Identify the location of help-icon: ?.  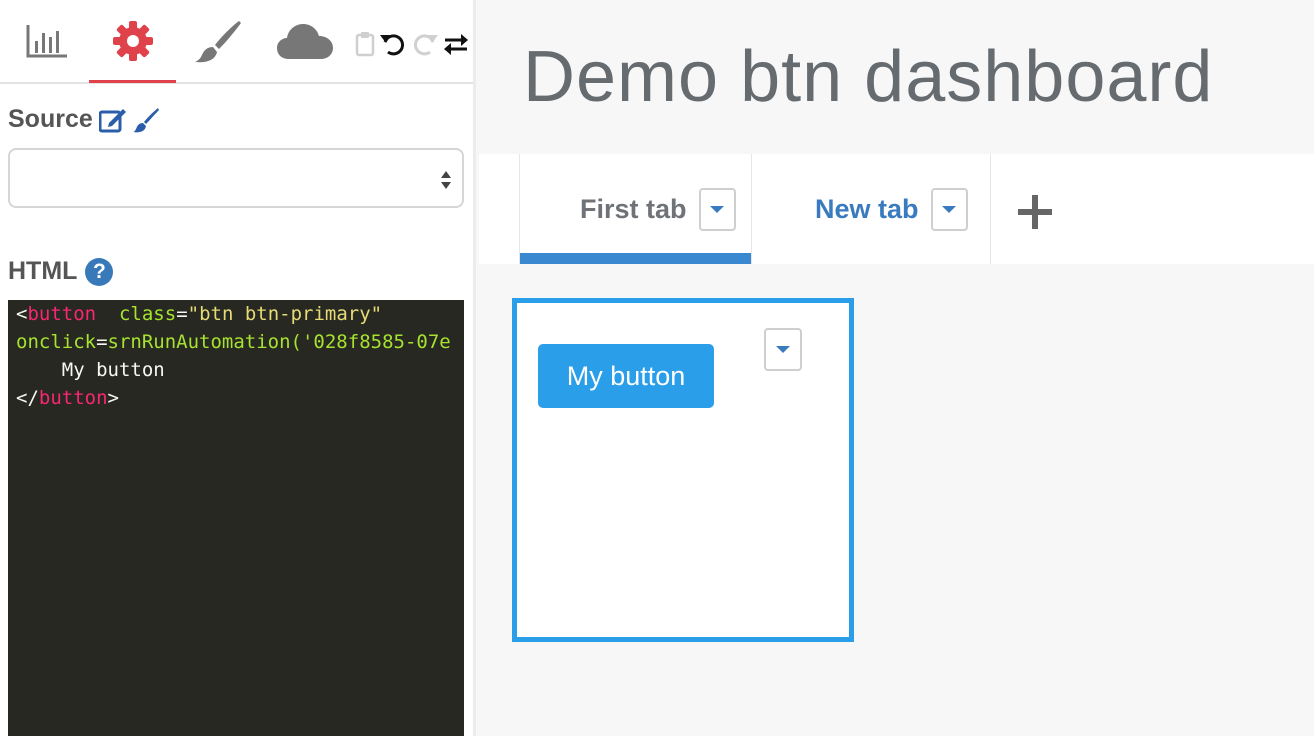
(99, 271).